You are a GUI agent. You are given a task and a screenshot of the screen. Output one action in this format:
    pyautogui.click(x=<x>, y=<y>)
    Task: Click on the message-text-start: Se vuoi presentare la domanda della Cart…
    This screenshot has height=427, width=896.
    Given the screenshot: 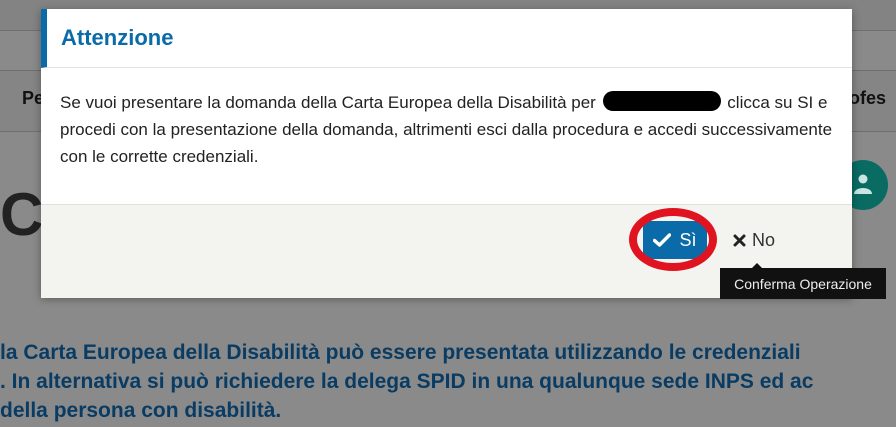 What is the action you would take?
    pyautogui.click(x=328, y=102)
    